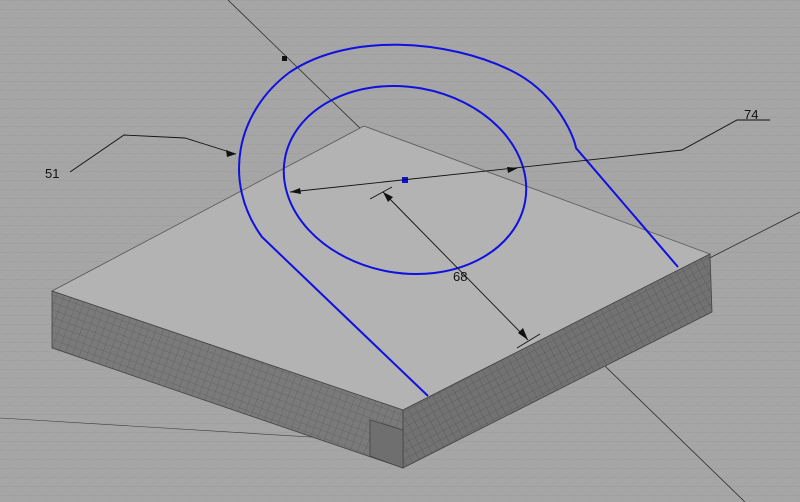 The height and width of the screenshot is (502, 800). What do you see at coordinates (52, 173) in the screenshot?
I see `dim-51-label: 51` at bounding box center [52, 173].